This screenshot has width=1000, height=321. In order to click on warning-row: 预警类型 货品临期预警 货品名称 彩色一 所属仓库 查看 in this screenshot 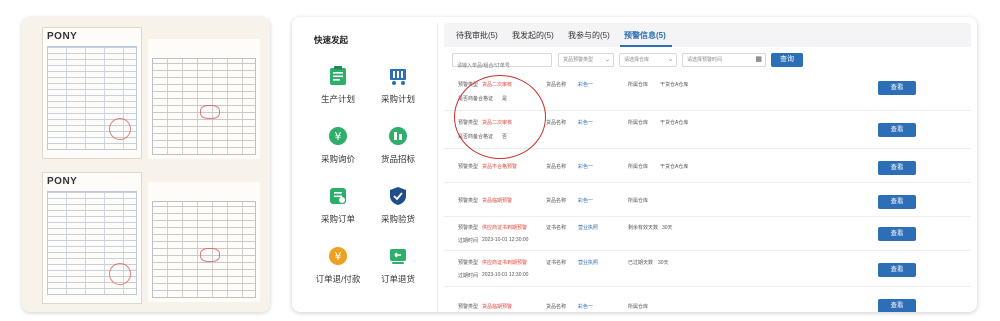, I will do `click(707, 200)`.